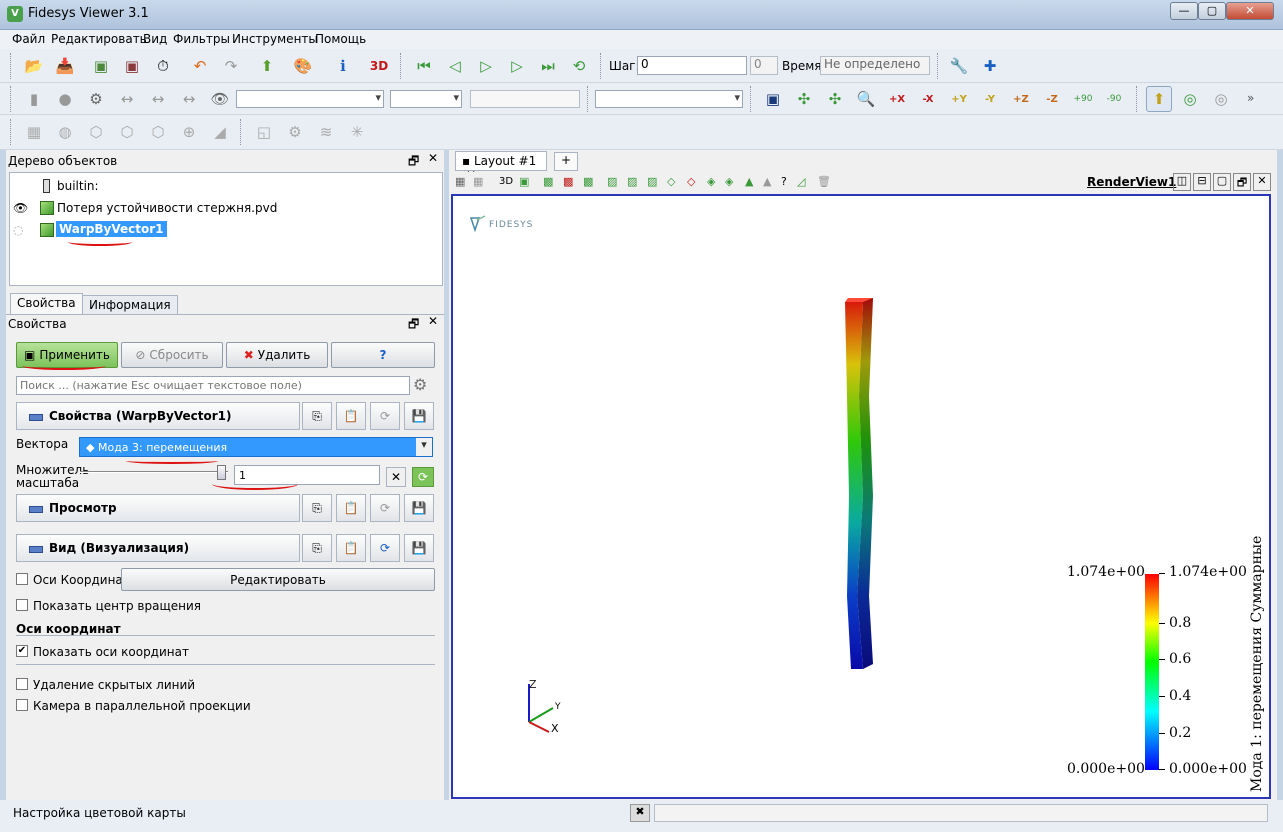  I want to click on camera-icon: ▣, so click(524, 181).